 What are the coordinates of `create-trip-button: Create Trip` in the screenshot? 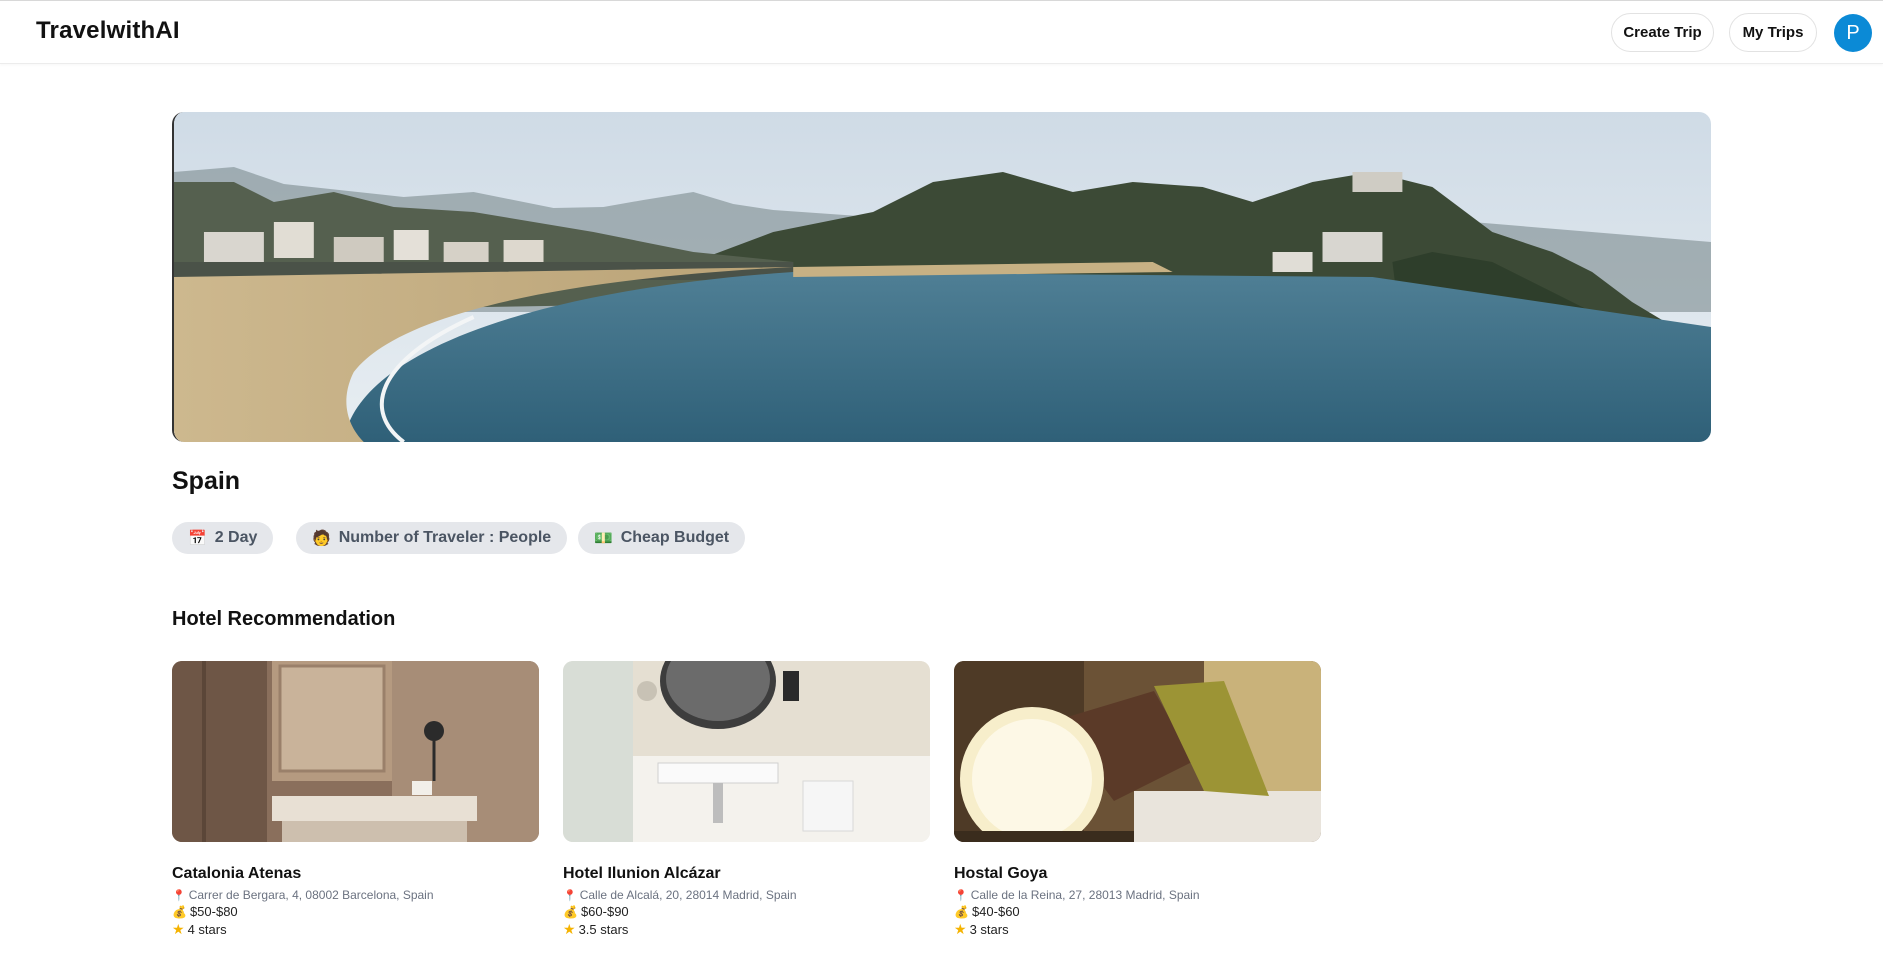 It's located at (1662, 32).